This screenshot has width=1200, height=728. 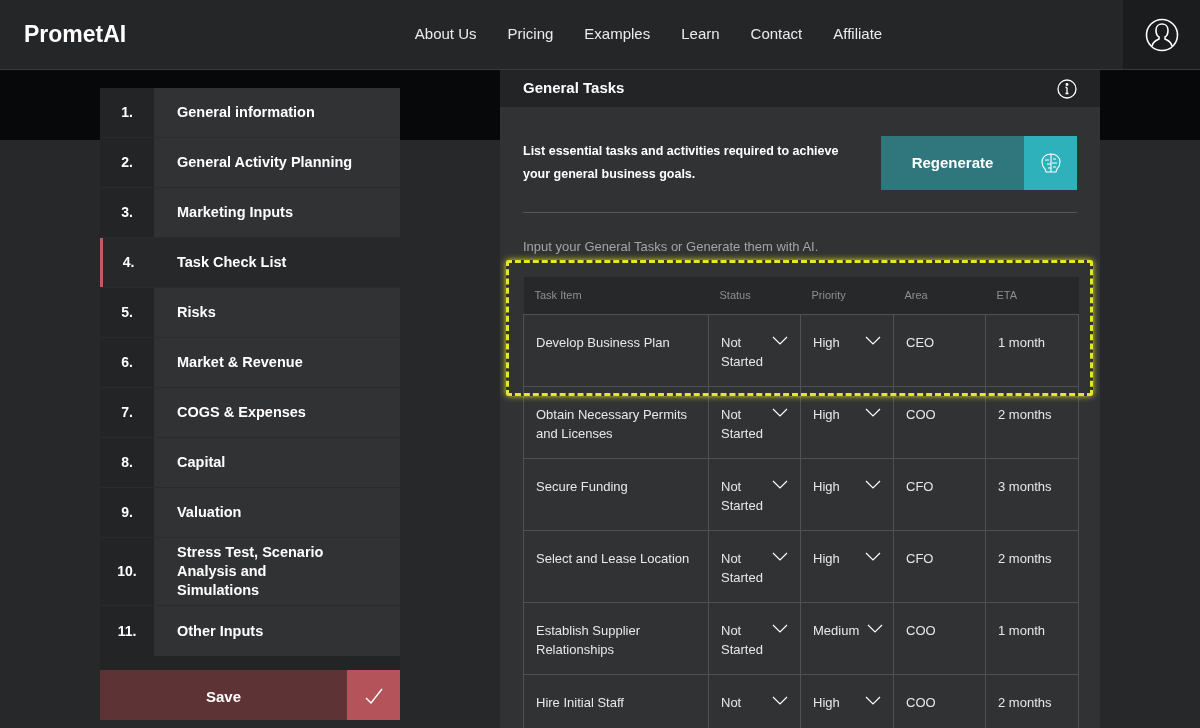 I want to click on profile-button, so click(x=1161, y=34).